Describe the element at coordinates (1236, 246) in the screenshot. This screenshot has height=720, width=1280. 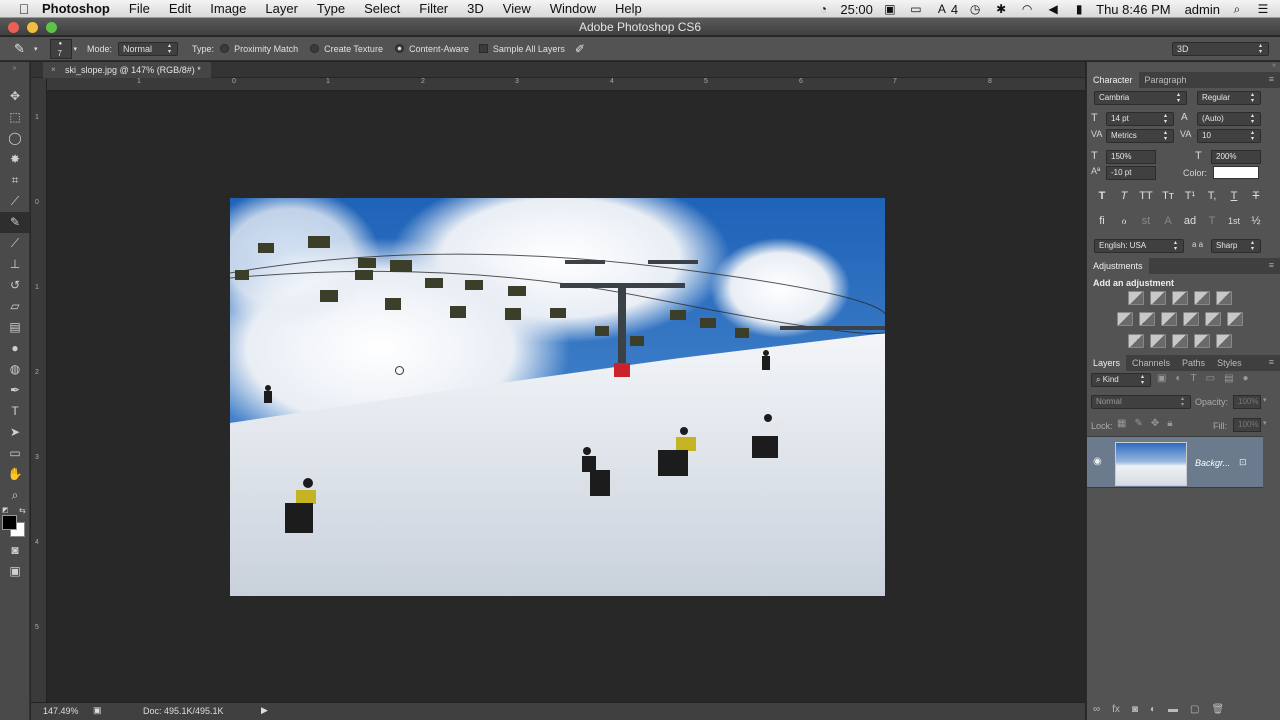
I see `antialias-select: Sharp` at that location.